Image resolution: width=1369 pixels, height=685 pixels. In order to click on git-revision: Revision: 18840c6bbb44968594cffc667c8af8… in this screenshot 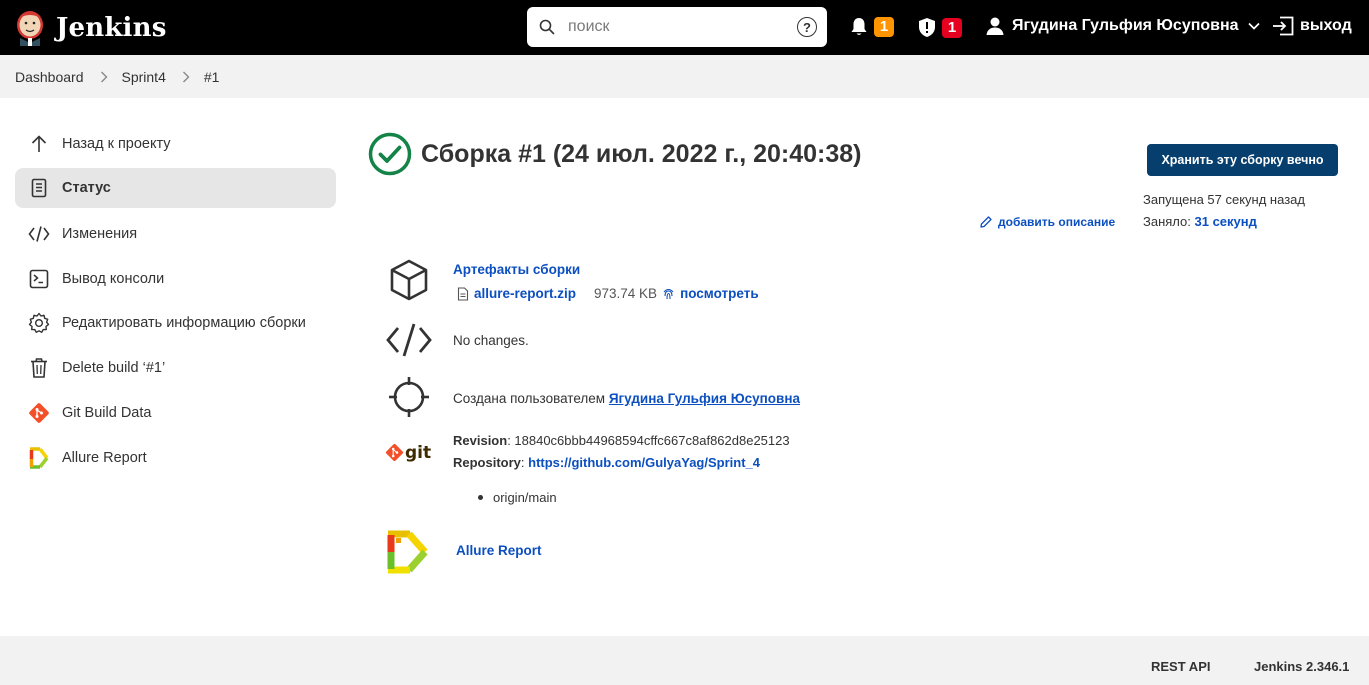, I will do `click(621, 440)`.